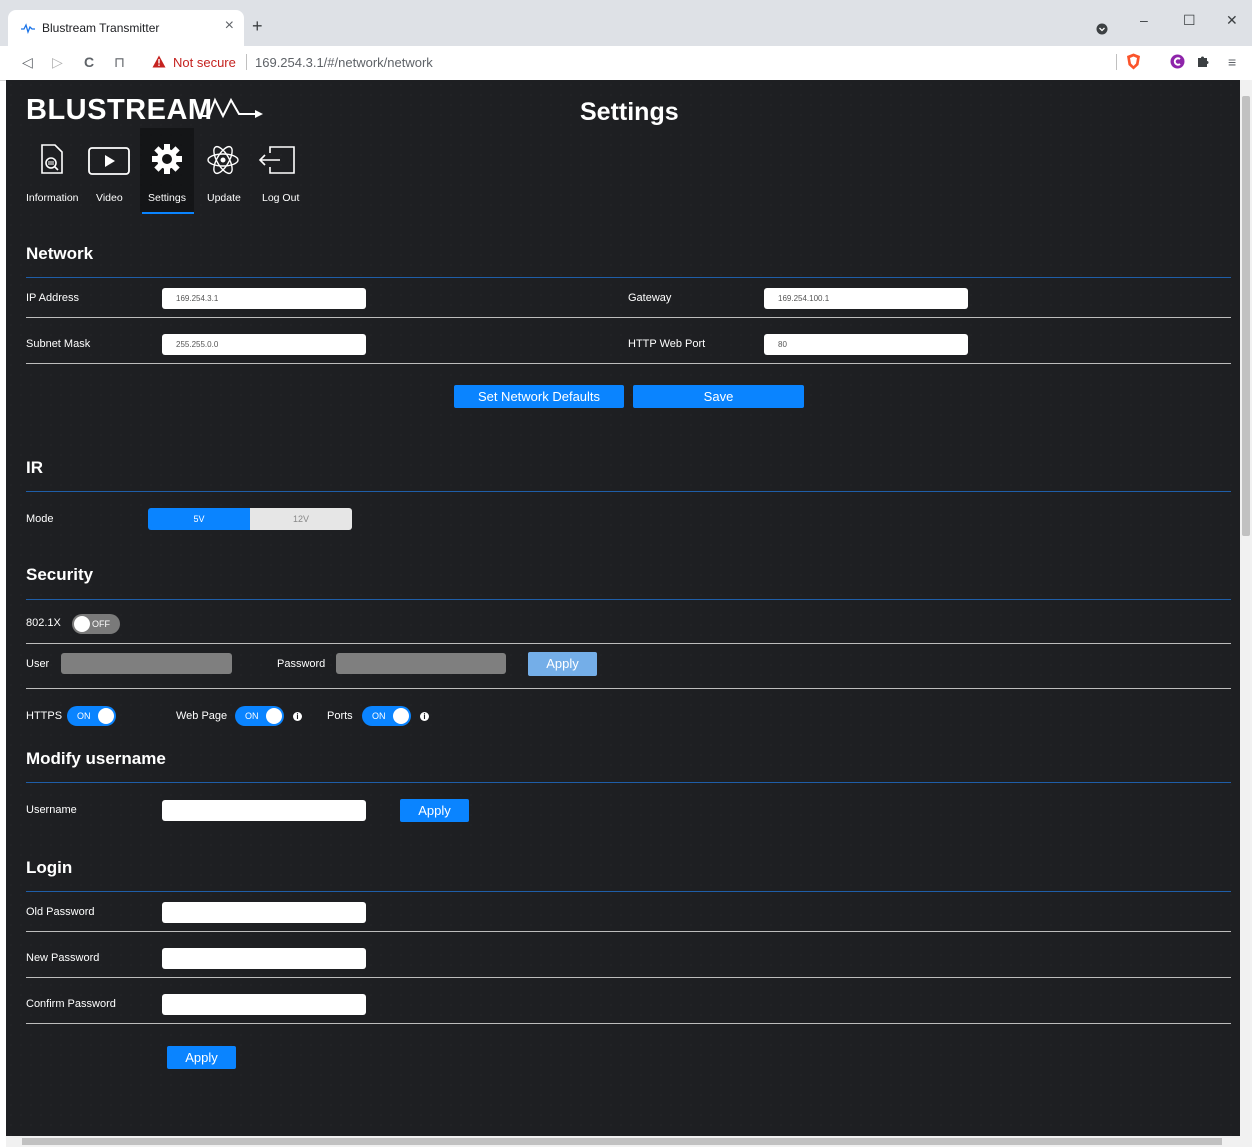  What do you see at coordinates (628, 599) in the screenshot?
I see `security-divider` at bounding box center [628, 599].